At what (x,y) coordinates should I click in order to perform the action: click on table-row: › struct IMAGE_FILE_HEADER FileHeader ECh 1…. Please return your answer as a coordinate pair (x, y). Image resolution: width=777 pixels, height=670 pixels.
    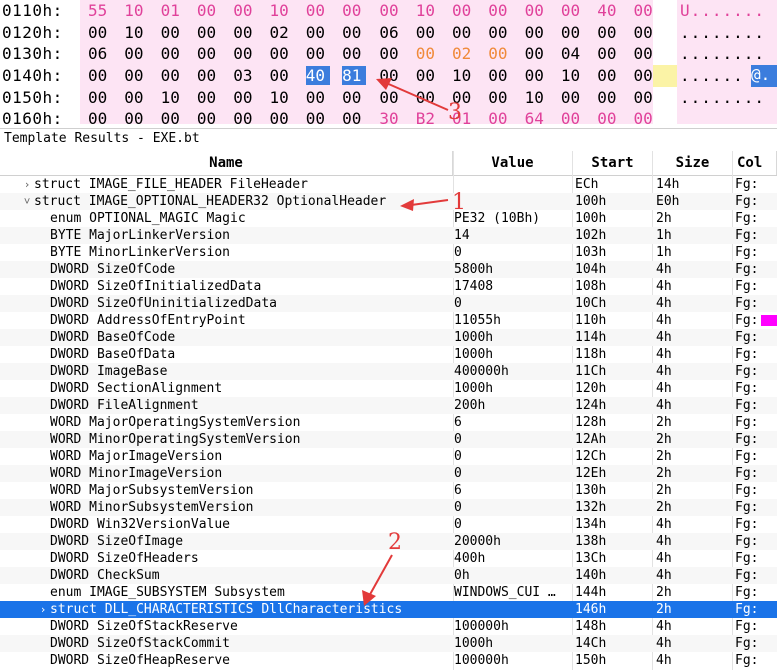
    Looking at the image, I should click on (388, 184).